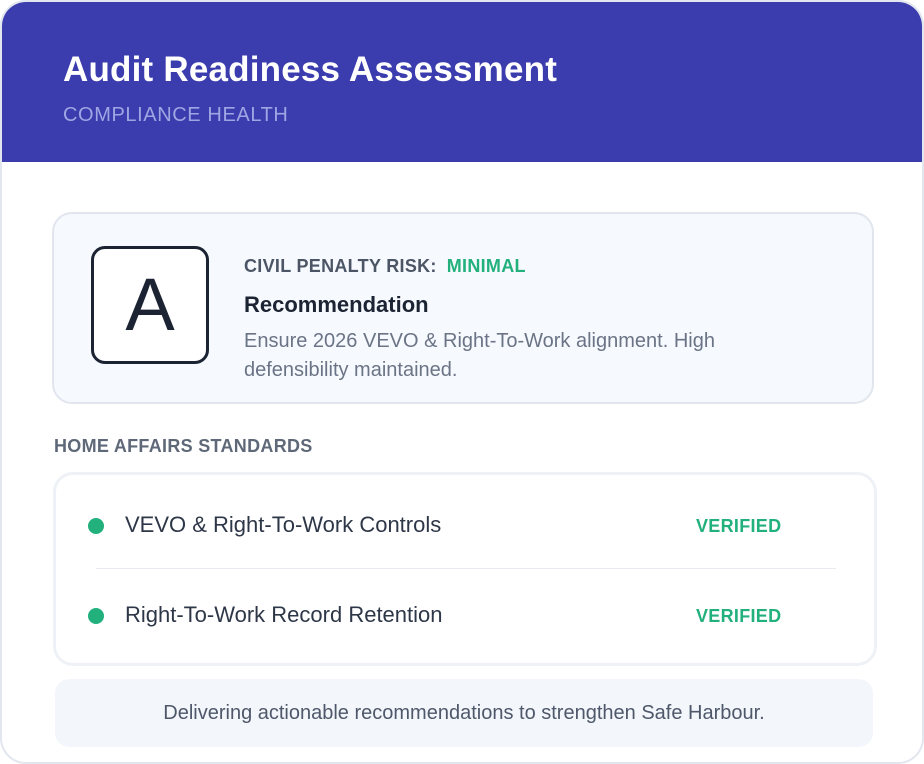 The height and width of the screenshot is (764, 924). Describe the element at coordinates (465, 610) in the screenshot. I see `list-item: Right-To-Work Record Retention VERIFIED` at that location.